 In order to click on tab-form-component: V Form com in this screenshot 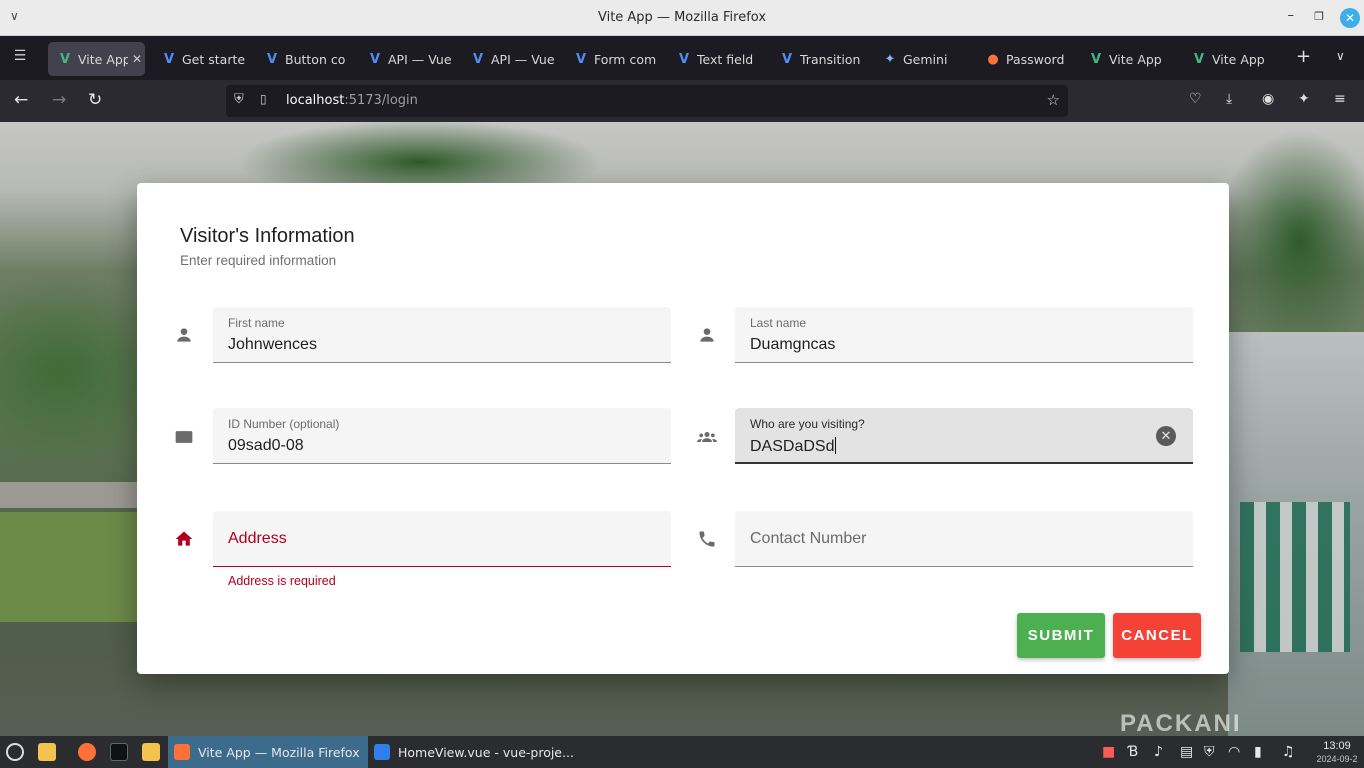, I will do `click(612, 59)`.